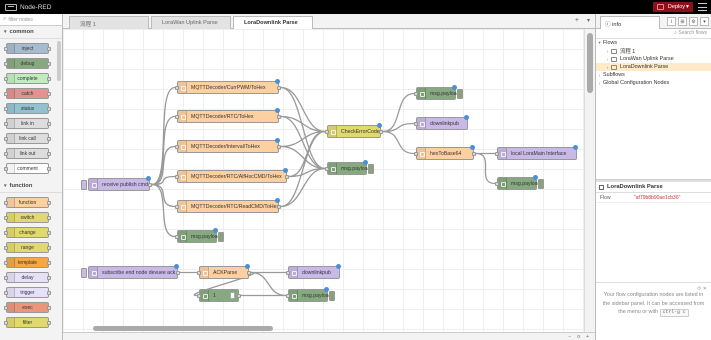 The height and width of the screenshot is (340, 711). I want to click on flow-node-recv: receive publish cmd, so click(116, 183).